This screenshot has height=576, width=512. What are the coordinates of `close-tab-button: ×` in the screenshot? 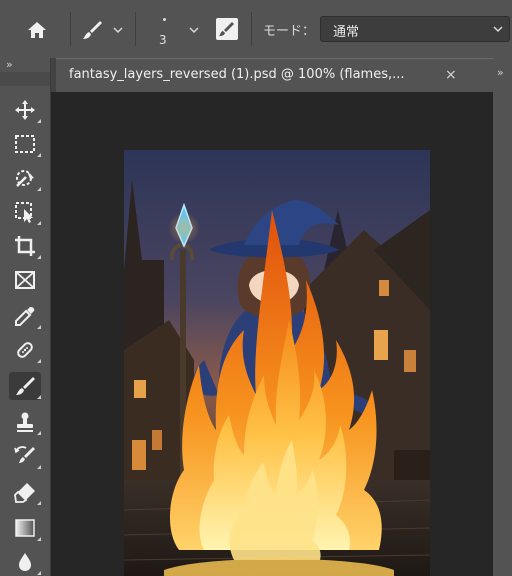 It's located at (451, 75).